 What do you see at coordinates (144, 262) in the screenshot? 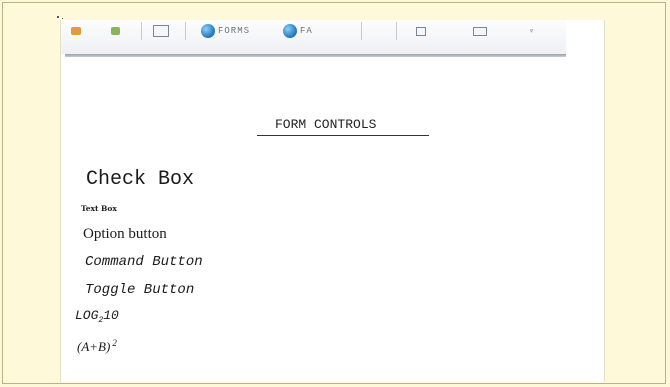
I see `command-button-label: Command Button` at bounding box center [144, 262].